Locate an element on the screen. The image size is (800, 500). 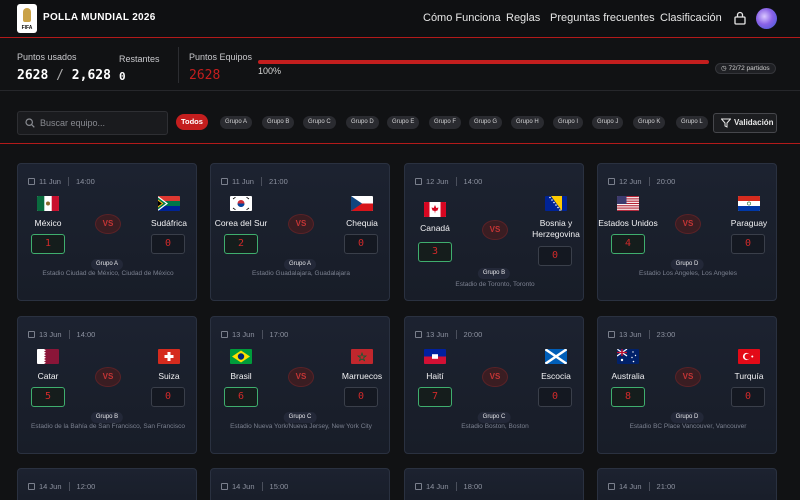
canada-flag-icon is located at coordinates (435, 209).